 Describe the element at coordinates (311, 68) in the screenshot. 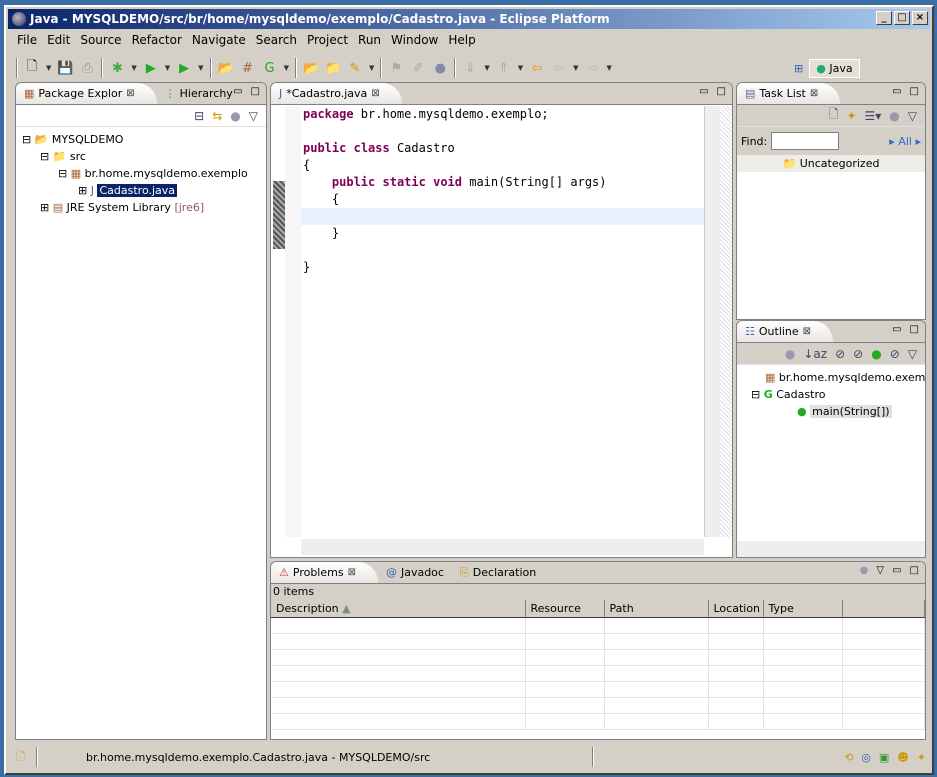

I see `open-type-icon: 📂` at that location.